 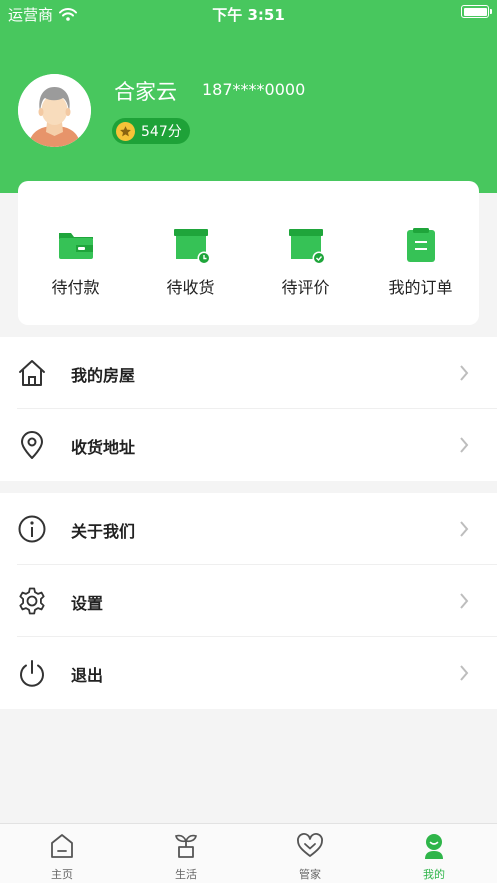 I want to click on points-value: 547分, so click(x=161, y=132).